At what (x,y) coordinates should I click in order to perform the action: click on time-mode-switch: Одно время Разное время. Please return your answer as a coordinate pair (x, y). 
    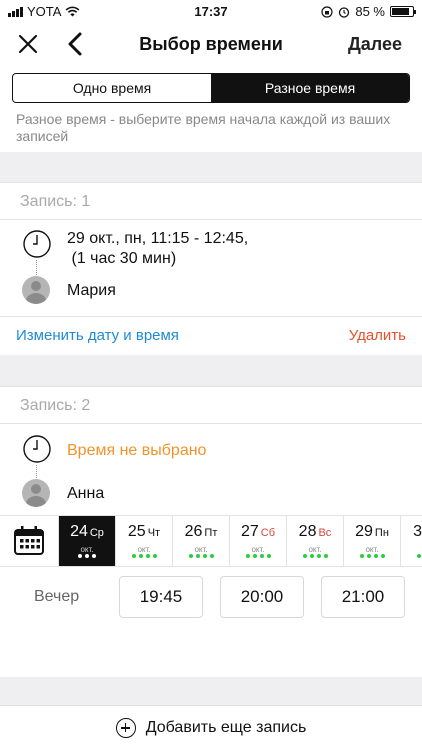
    Looking at the image, I should click on (211, 88).